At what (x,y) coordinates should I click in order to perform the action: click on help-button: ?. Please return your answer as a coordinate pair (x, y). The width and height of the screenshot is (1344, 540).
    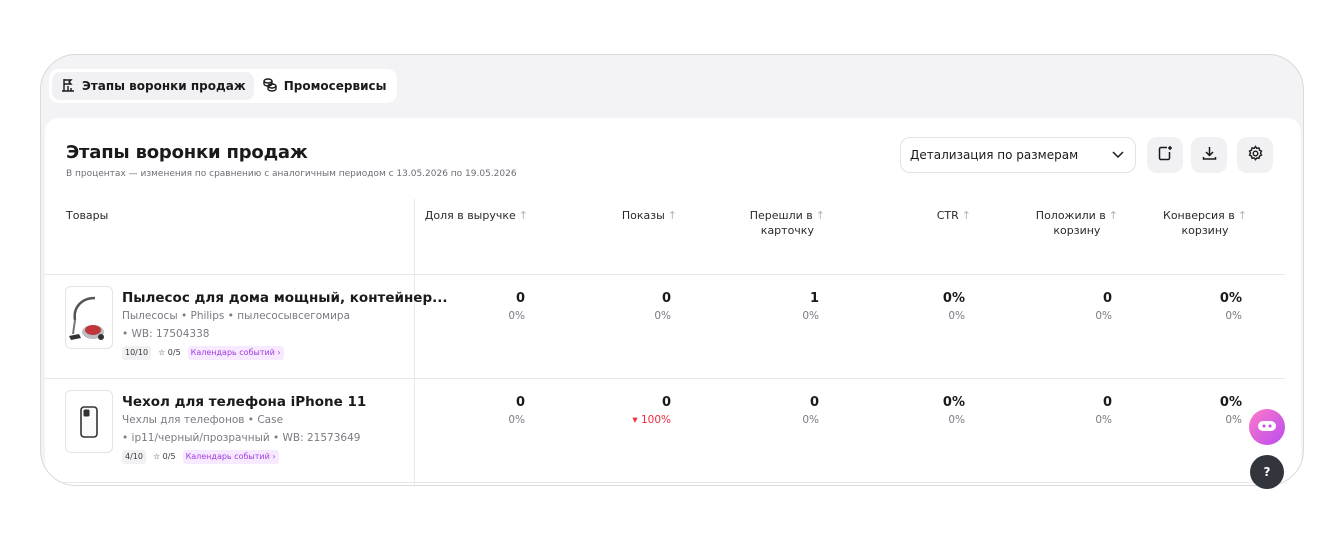
    Looking at the image, I should click on (1267, 472).